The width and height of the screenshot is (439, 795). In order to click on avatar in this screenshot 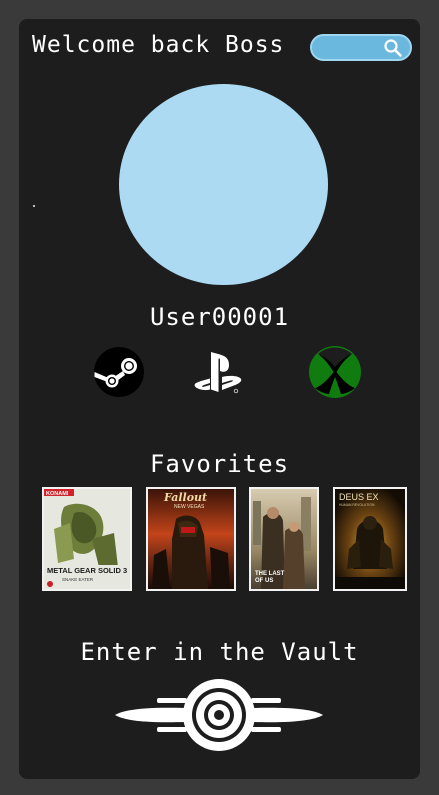, I will do `click(223, 184)`.